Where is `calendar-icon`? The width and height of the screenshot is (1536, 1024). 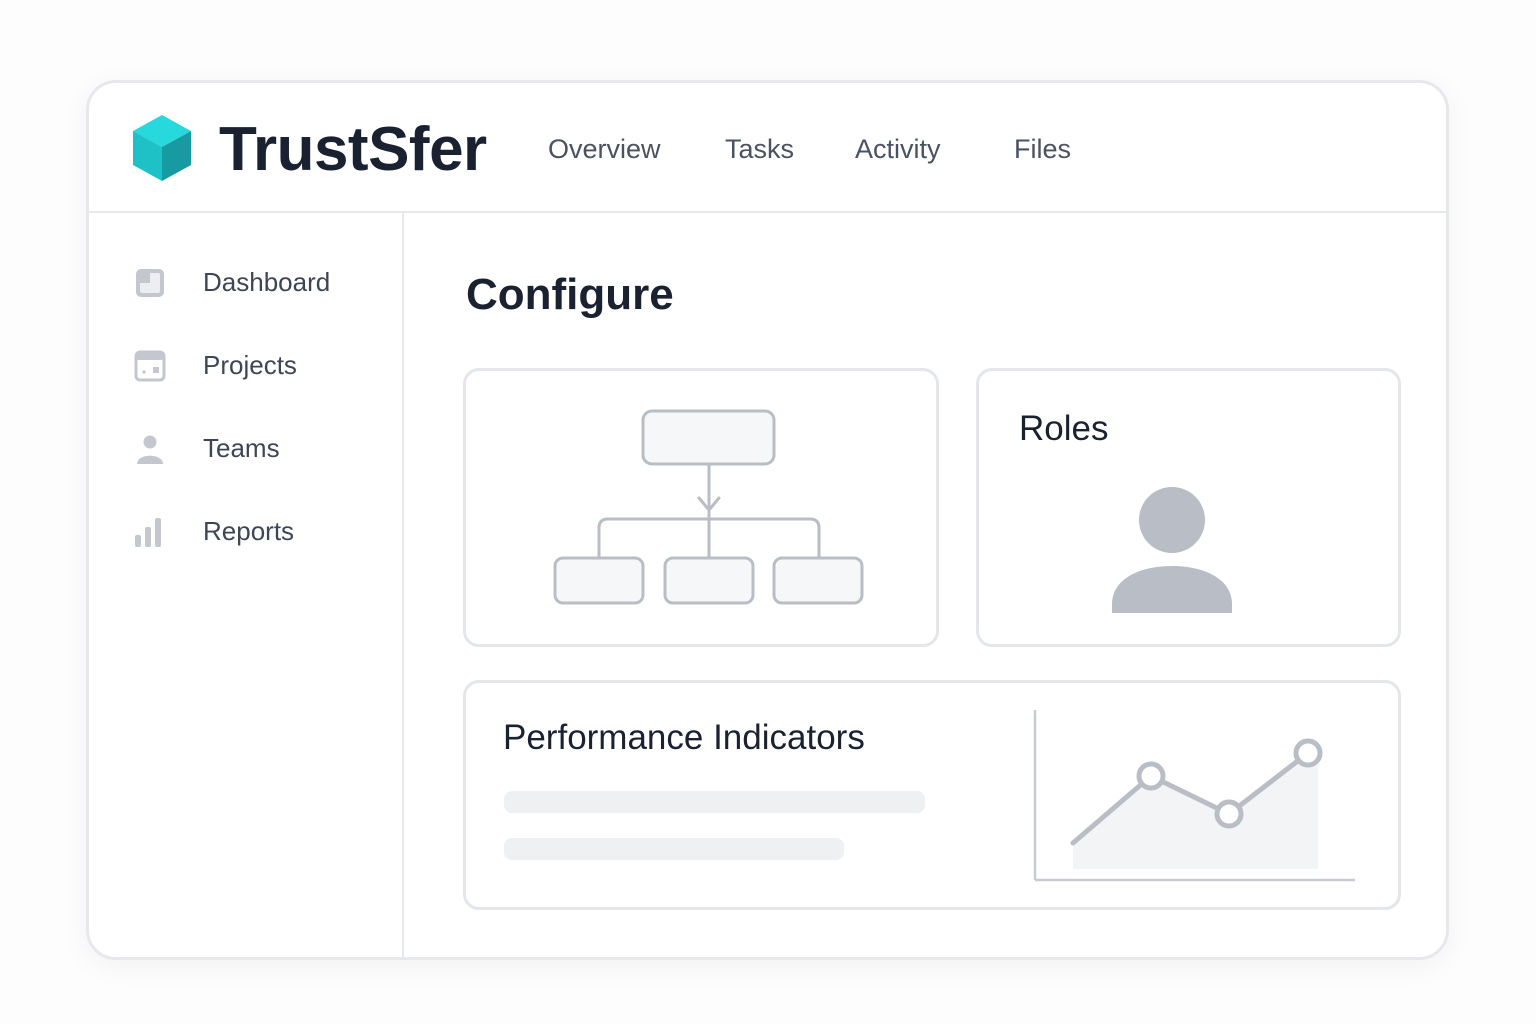
calendar-icon is located at coordinates (150, 366).